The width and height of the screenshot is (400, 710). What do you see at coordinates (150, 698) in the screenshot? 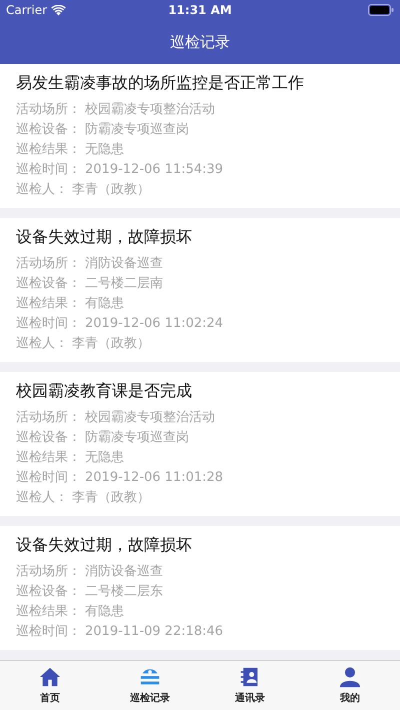
I see `tab-label: 巡检记录` at bounding box center [150, 698].